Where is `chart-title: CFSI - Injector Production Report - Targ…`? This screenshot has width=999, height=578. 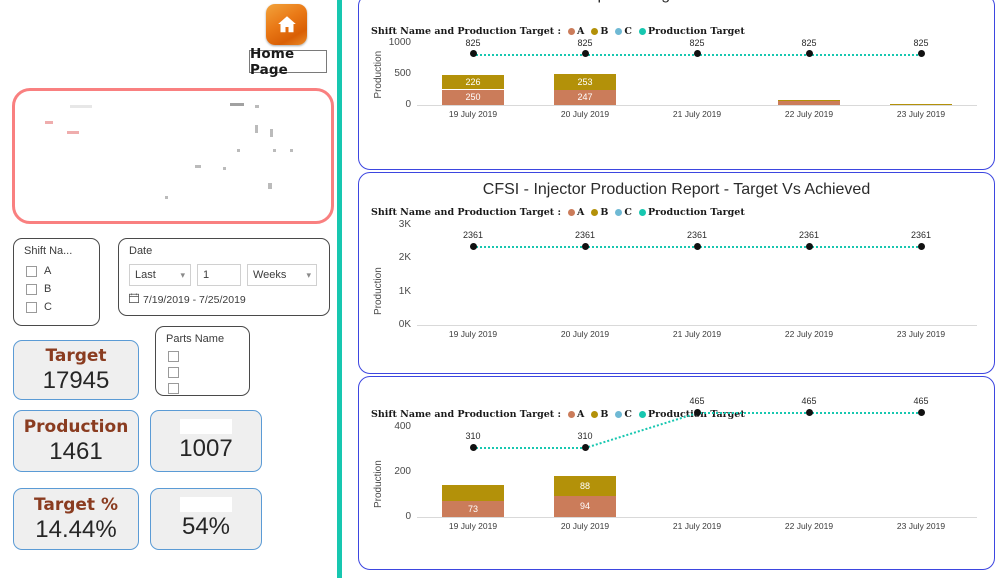
chart-title: CFSI - Injector Production Report - Targ… is located at coordinates (676, 189).